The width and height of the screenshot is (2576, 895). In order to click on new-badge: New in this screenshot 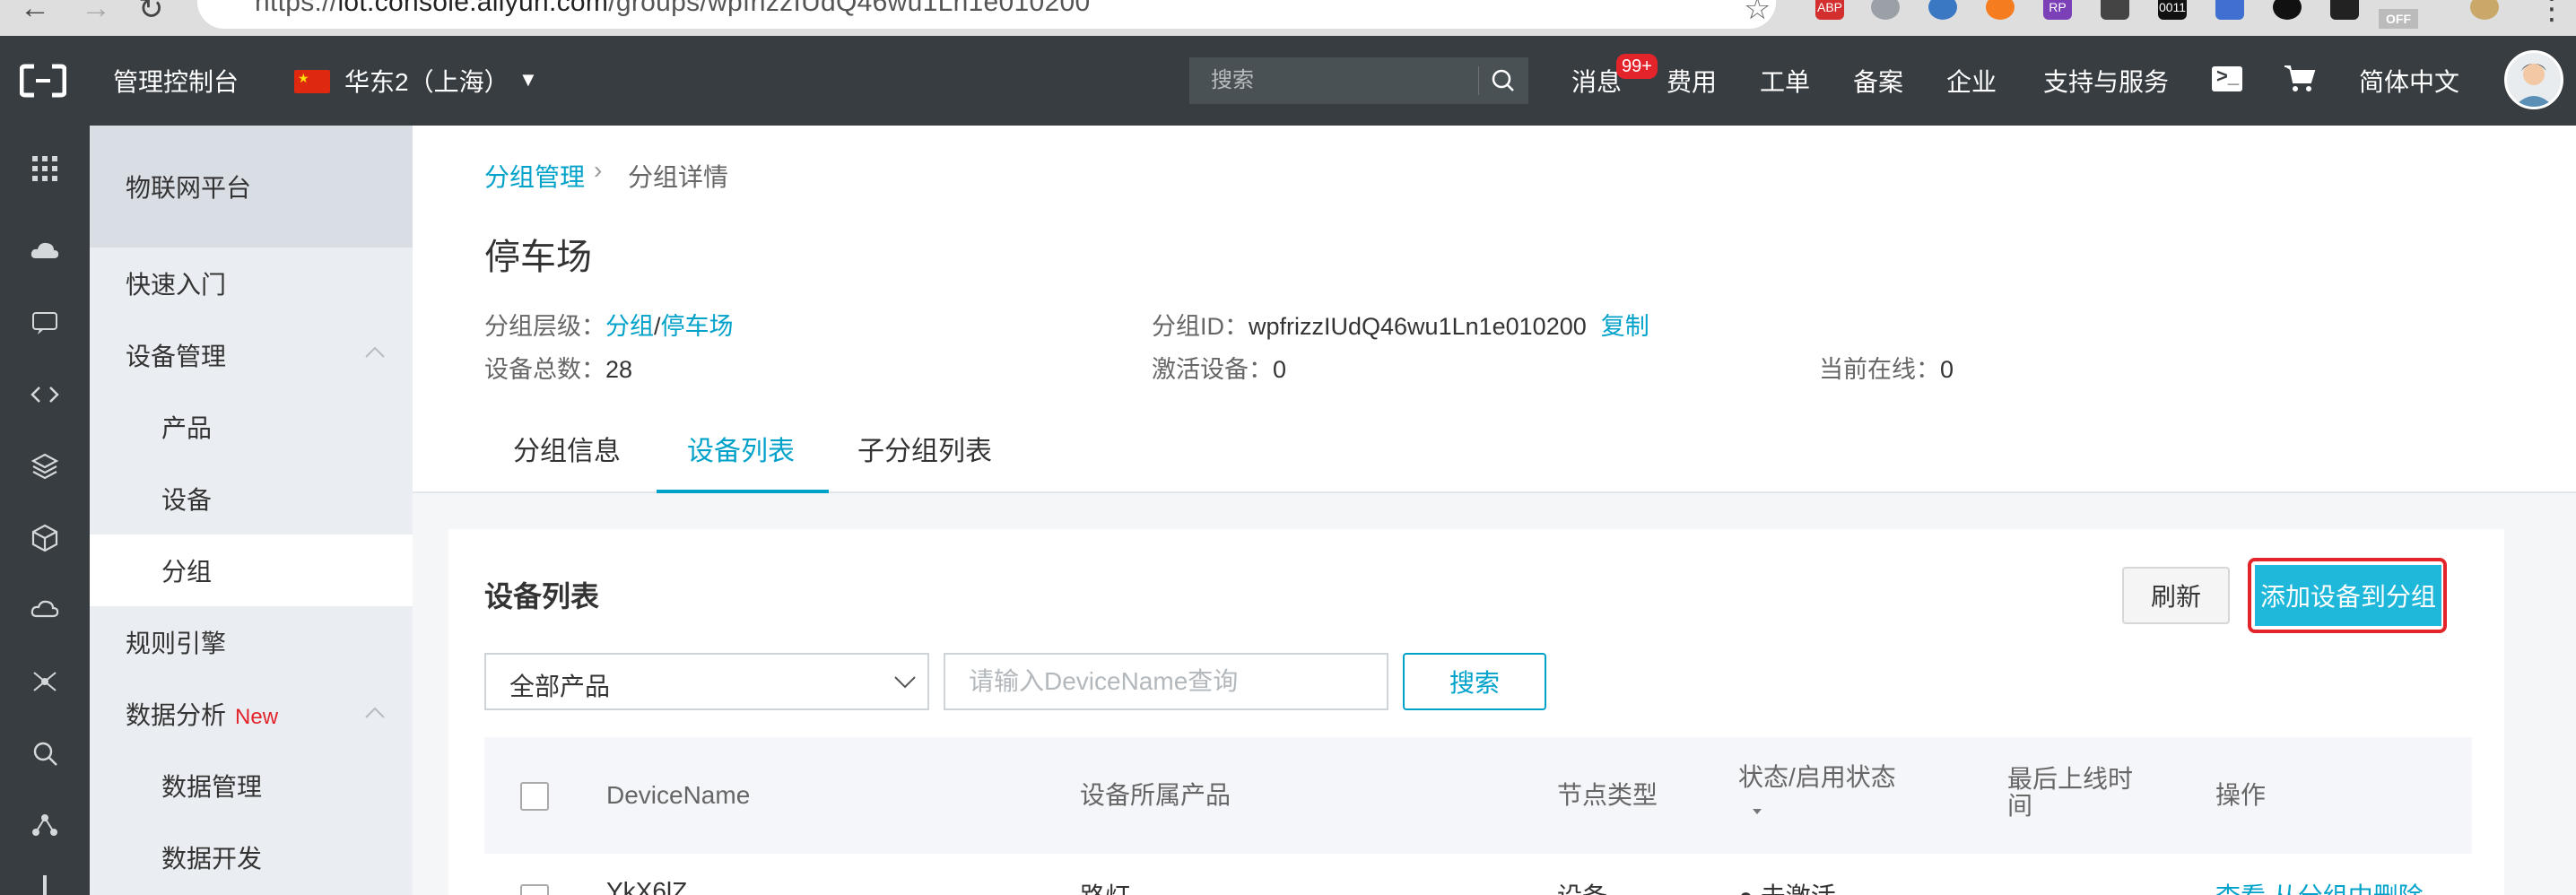, I will do `click(257, 717)`.